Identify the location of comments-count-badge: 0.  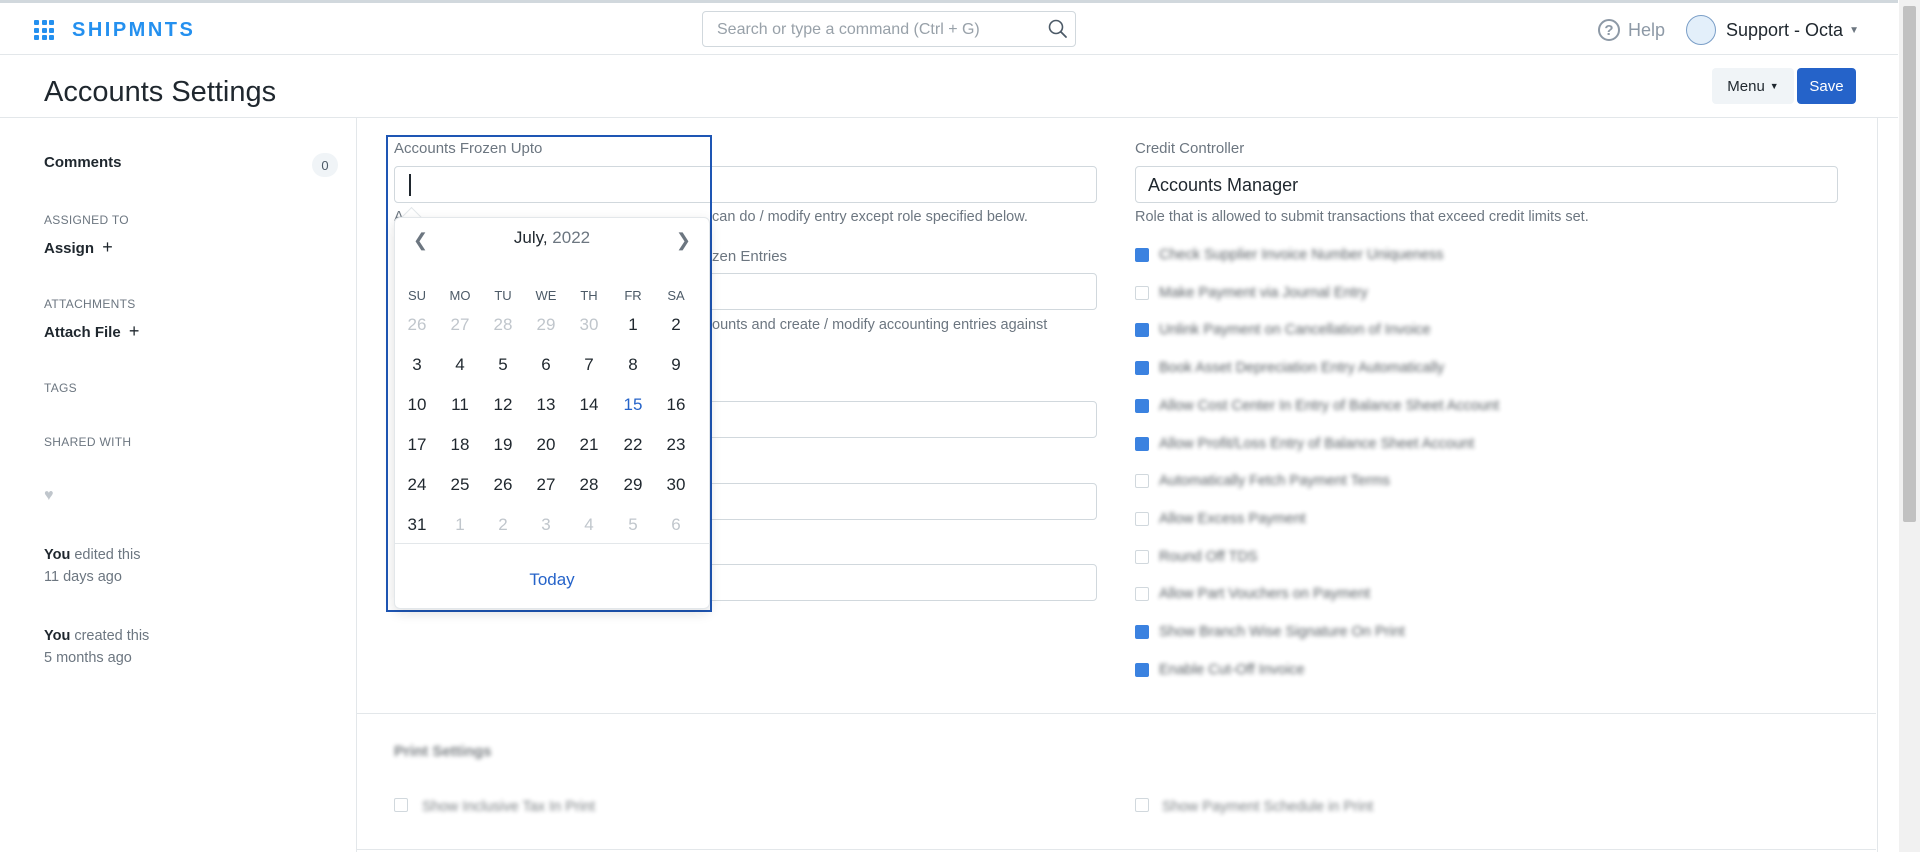
(325, 165).